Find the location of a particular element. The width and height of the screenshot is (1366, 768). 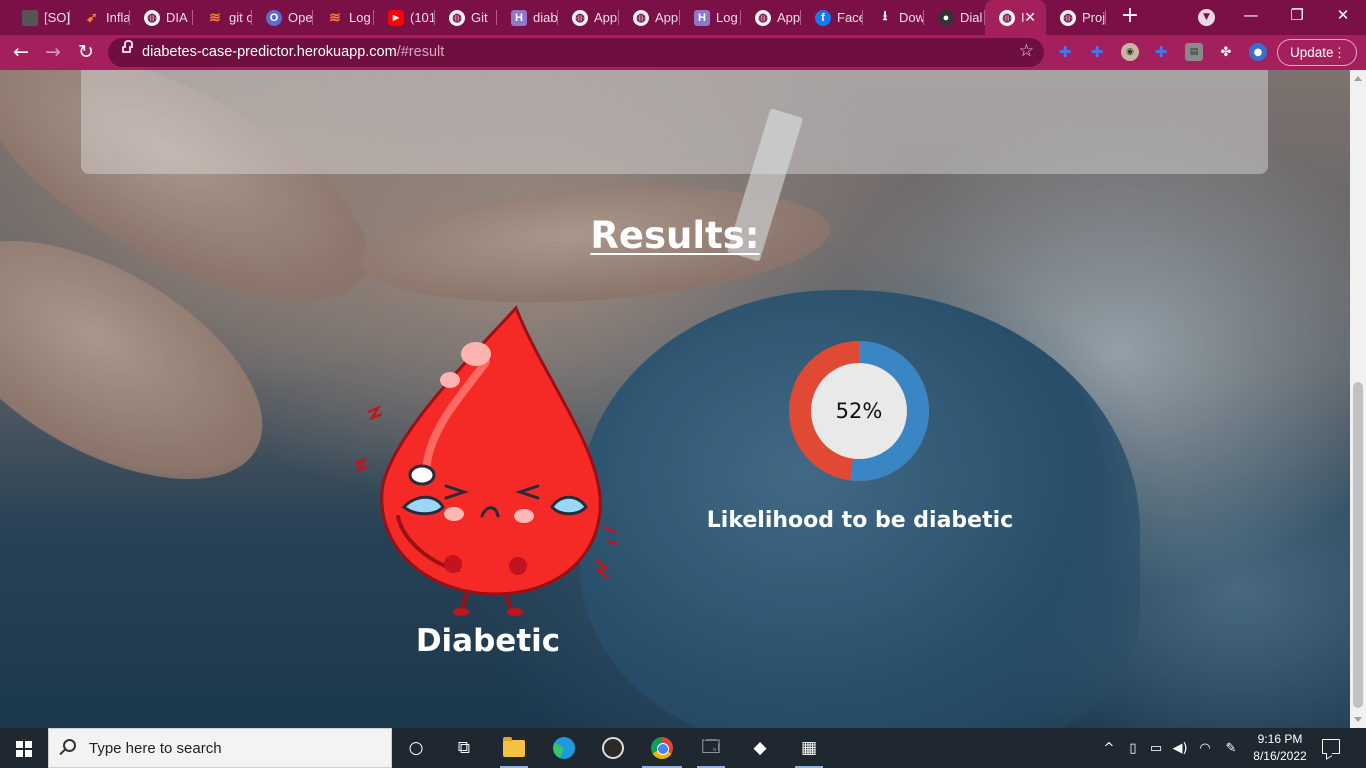

close-tab-icon: ✕ is located at coordinates (1030, 17).